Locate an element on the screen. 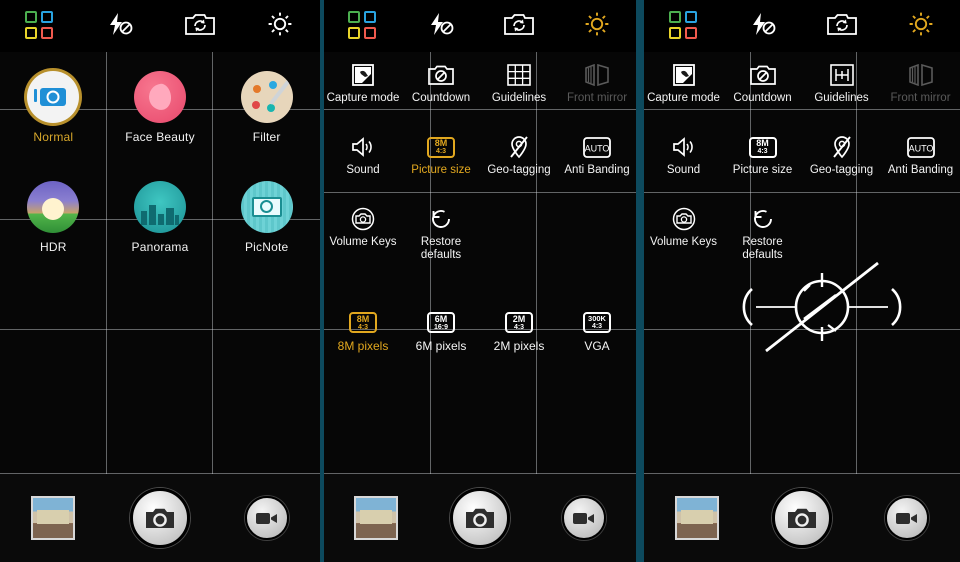  mode-item-picnote: PicNote is located at coordinates (266, 217).